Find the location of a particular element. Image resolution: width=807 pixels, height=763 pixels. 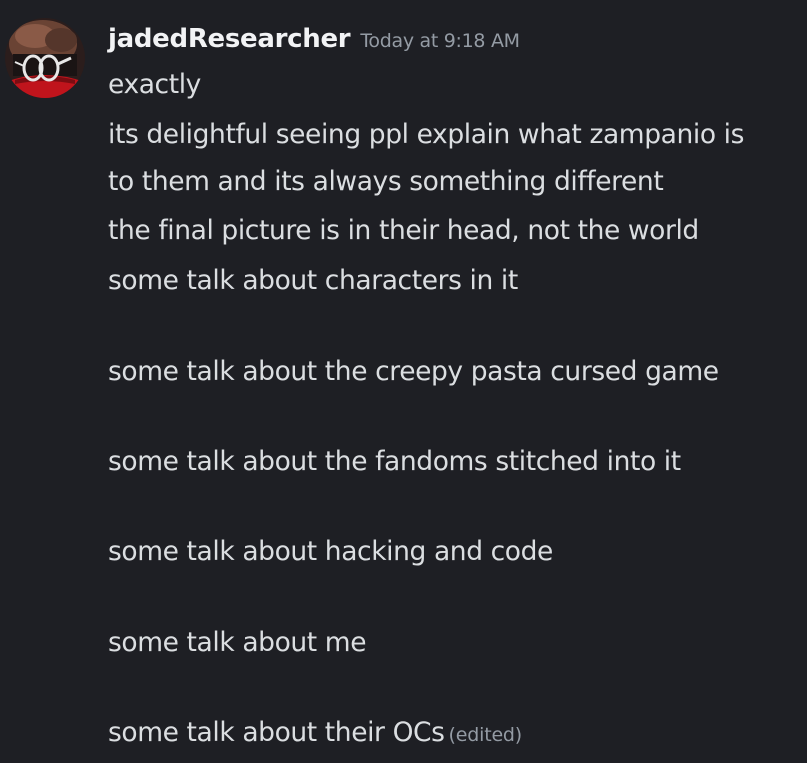

message-header: jadedResearcher Today at 9:18 AM is located at coordinates (314, 44).